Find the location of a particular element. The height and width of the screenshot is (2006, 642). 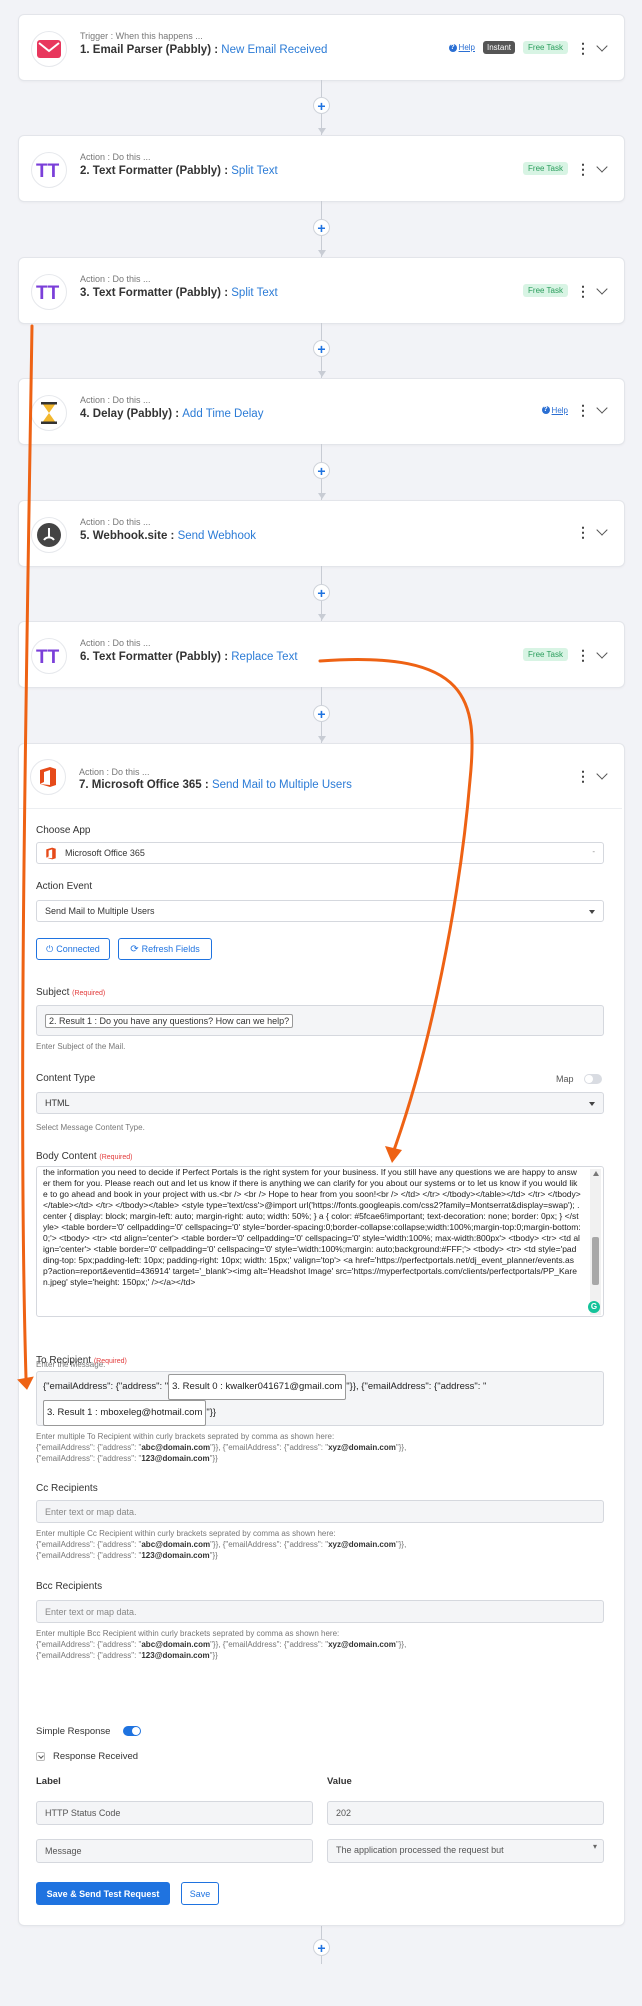

annotation-arrowhead-right is located at coordinates (393, 1154).